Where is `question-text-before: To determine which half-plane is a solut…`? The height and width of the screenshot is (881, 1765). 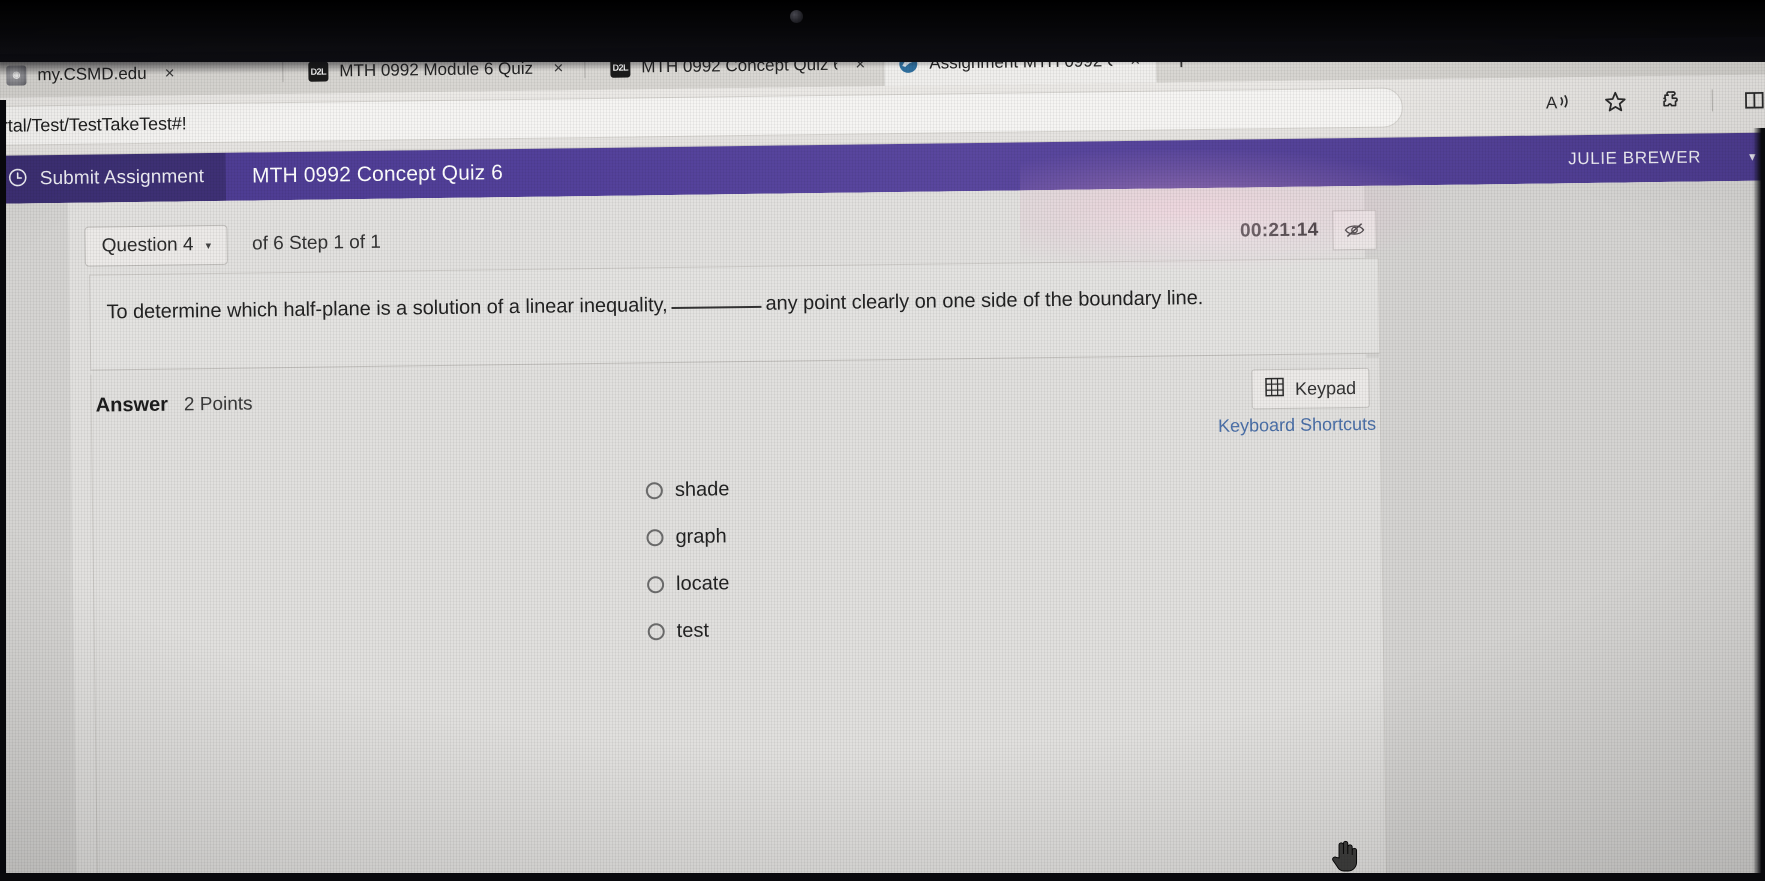 question-text-before: To determine which half-plane is a solut… is located at coordinates (387, 309).